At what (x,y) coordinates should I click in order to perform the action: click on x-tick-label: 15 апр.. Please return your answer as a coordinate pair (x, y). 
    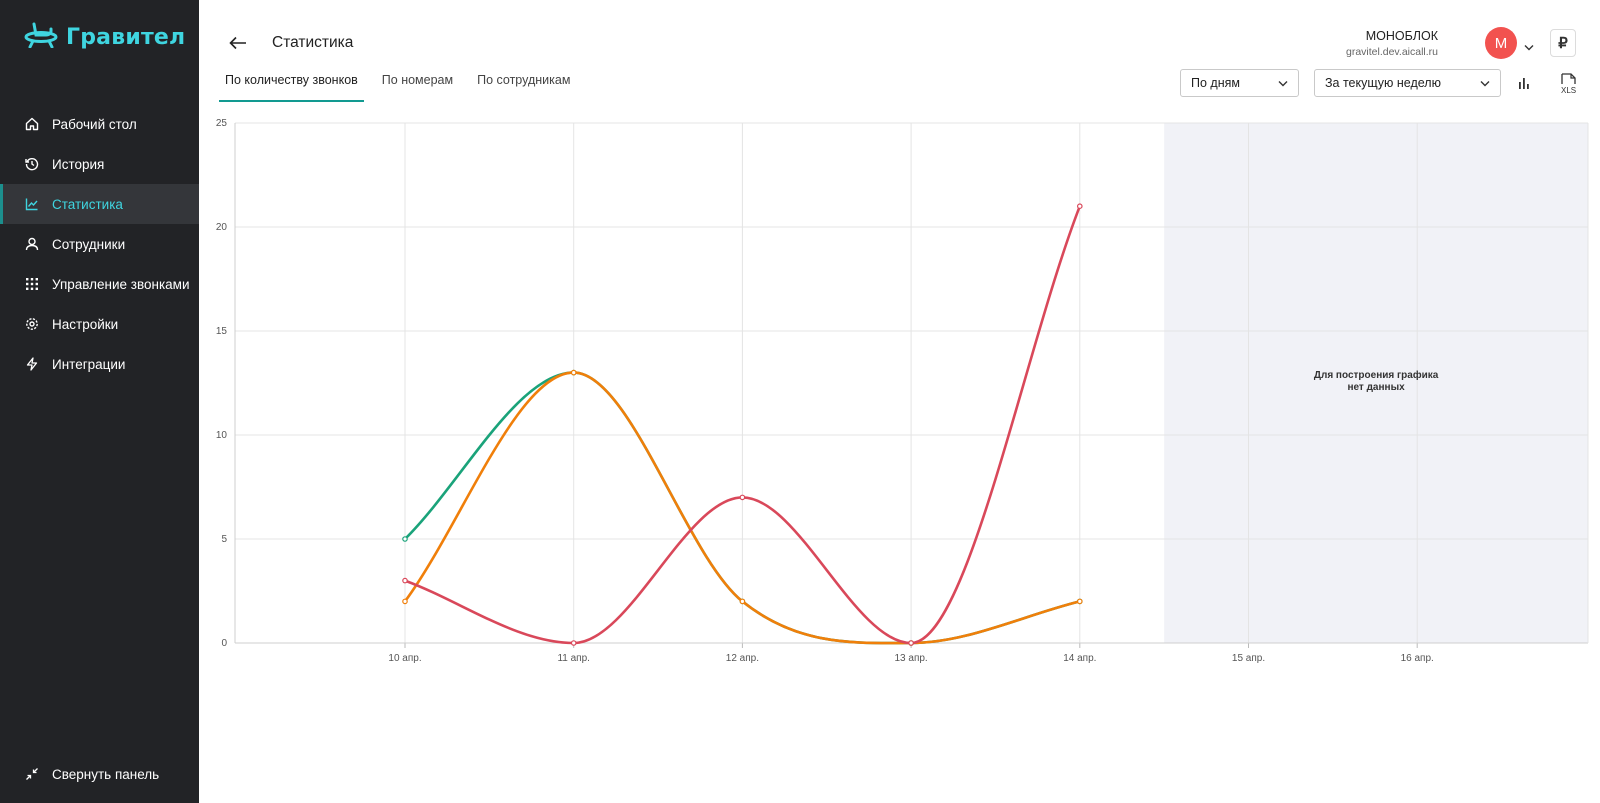
    Looking at the image, I should click on (1248, 658).